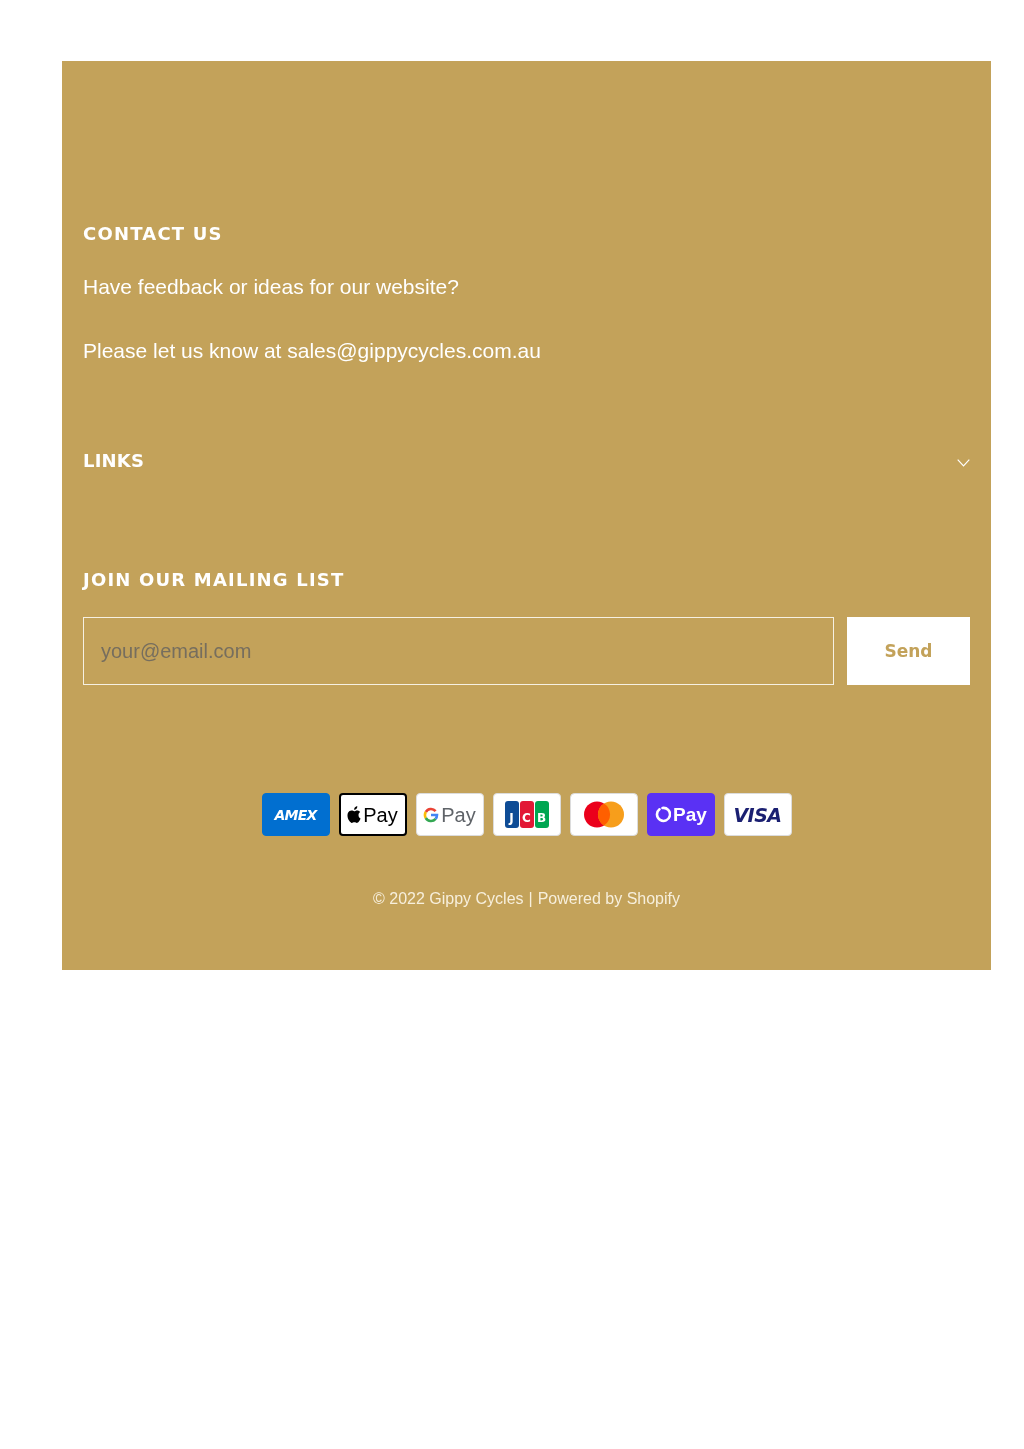  Describe the element at coordinates (448, 898) in the screenshot. I see `copyright-text: © 2022 Gippy Cycles` at that location.